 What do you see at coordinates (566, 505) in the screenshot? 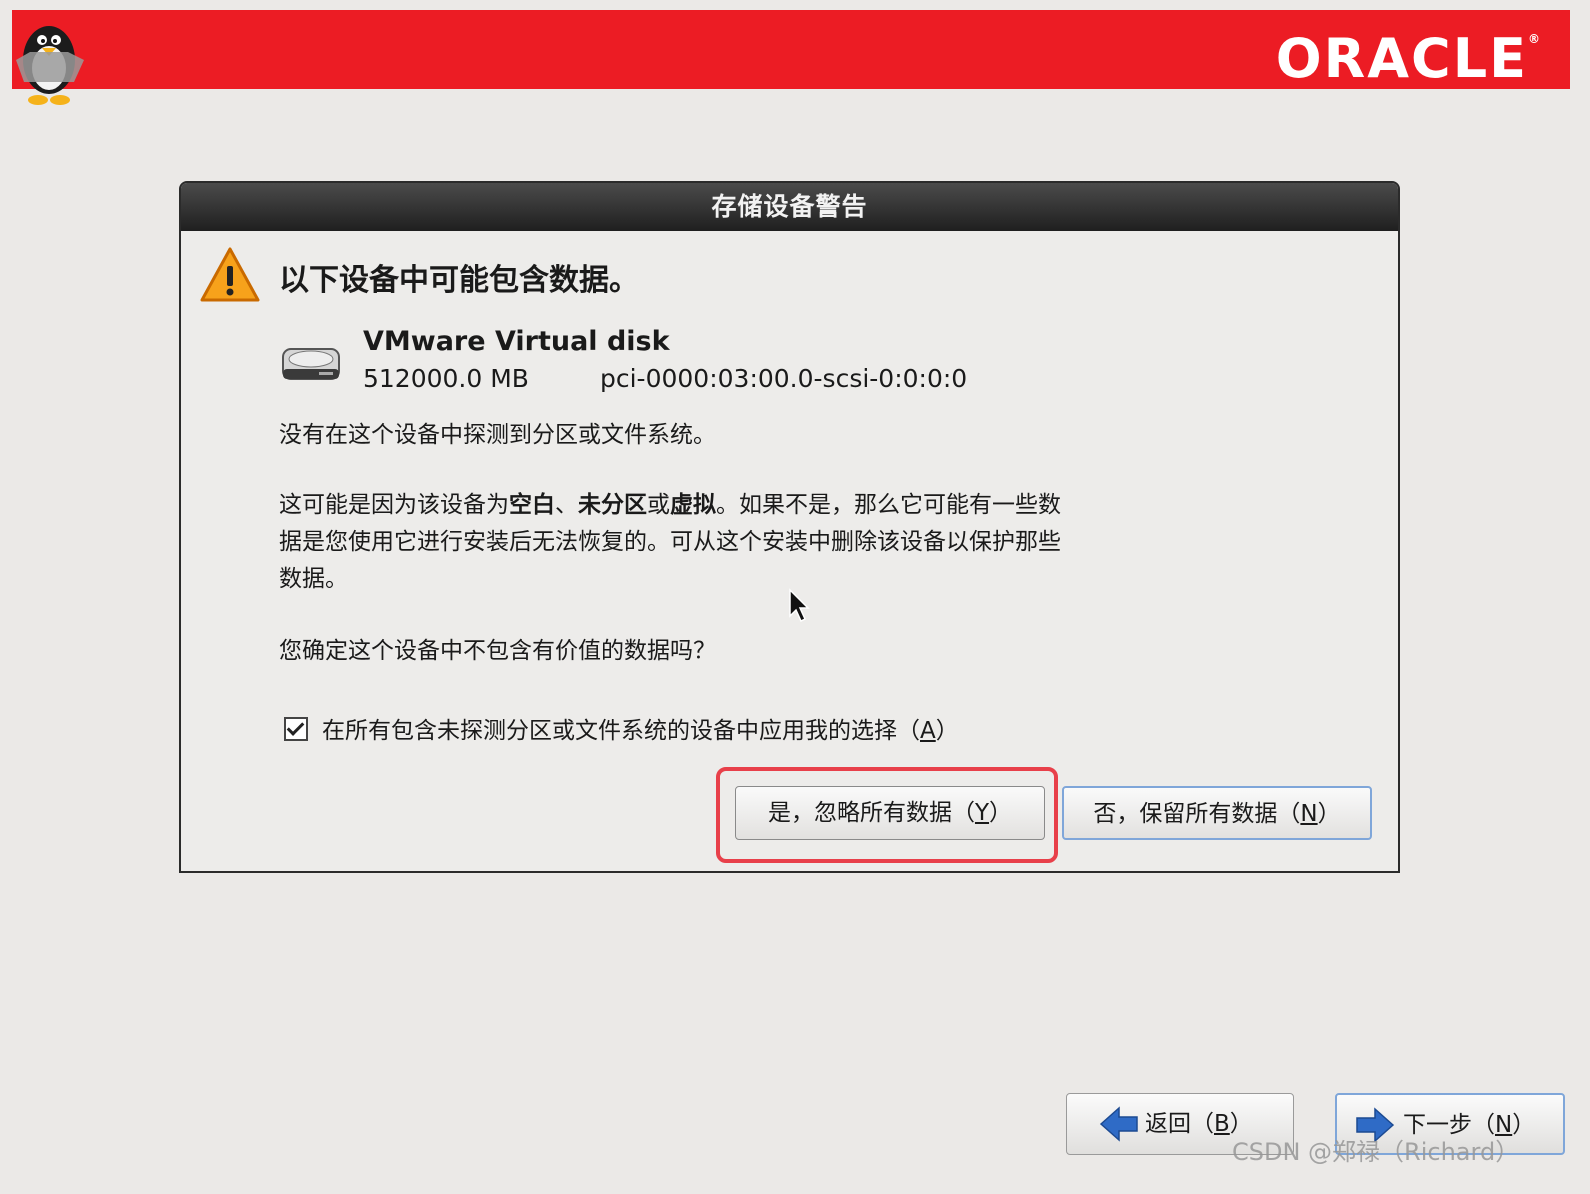
I see `explanation-sep: 、` at bounding box center [566, 505].